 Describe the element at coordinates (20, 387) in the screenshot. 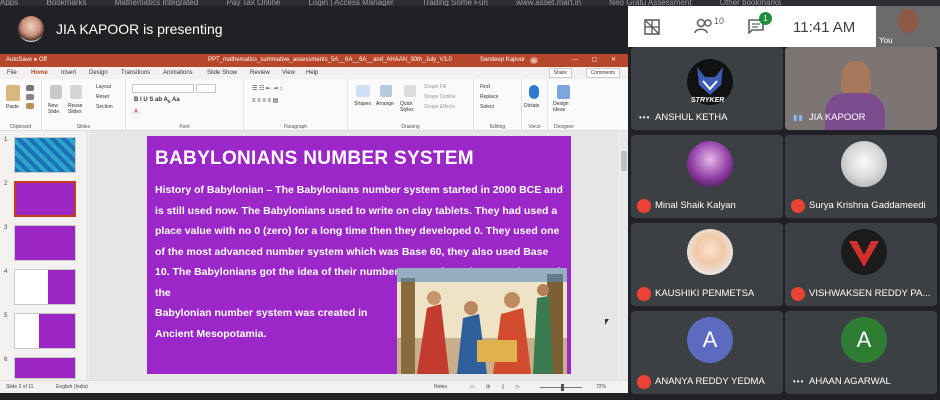

I see `slide-counter: Slide 2 of 11` at that location.